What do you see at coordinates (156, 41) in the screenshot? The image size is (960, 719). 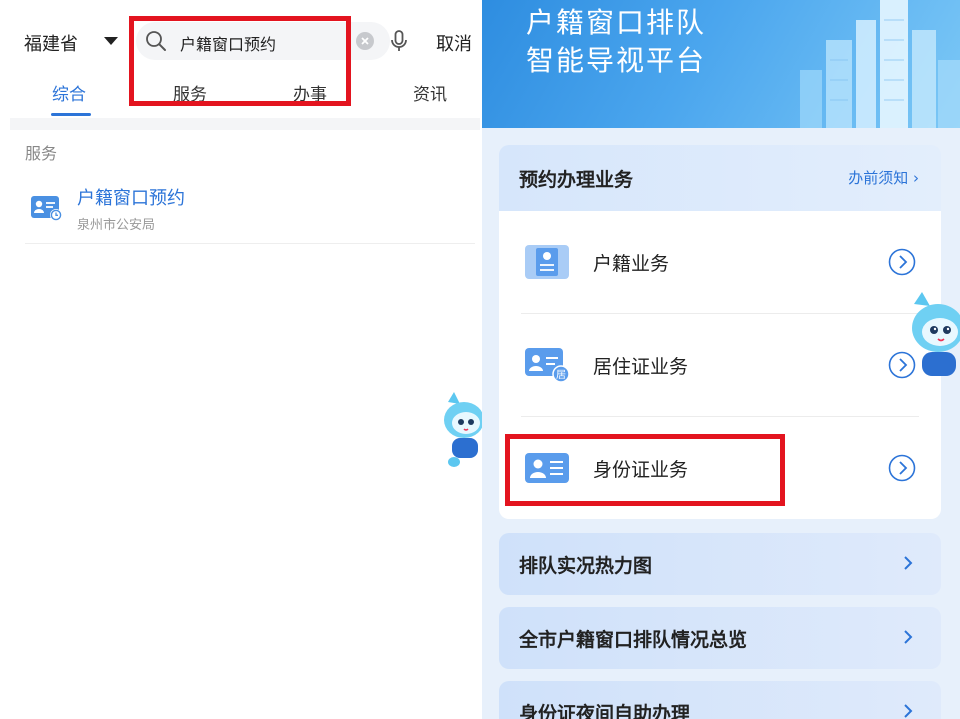 I see `search-icon` at bounding box center [156, 41].